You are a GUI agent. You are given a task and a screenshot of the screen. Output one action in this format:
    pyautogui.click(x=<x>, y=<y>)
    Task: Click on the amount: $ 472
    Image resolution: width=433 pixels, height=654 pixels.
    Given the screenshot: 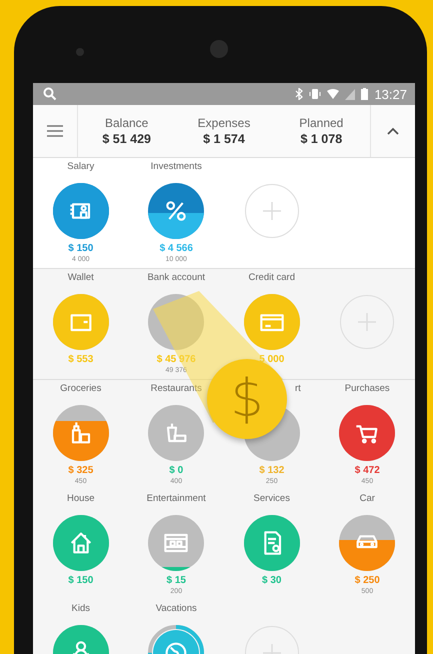 What is the action you would take?
    pyautogui.click(x=367, y=471)
    